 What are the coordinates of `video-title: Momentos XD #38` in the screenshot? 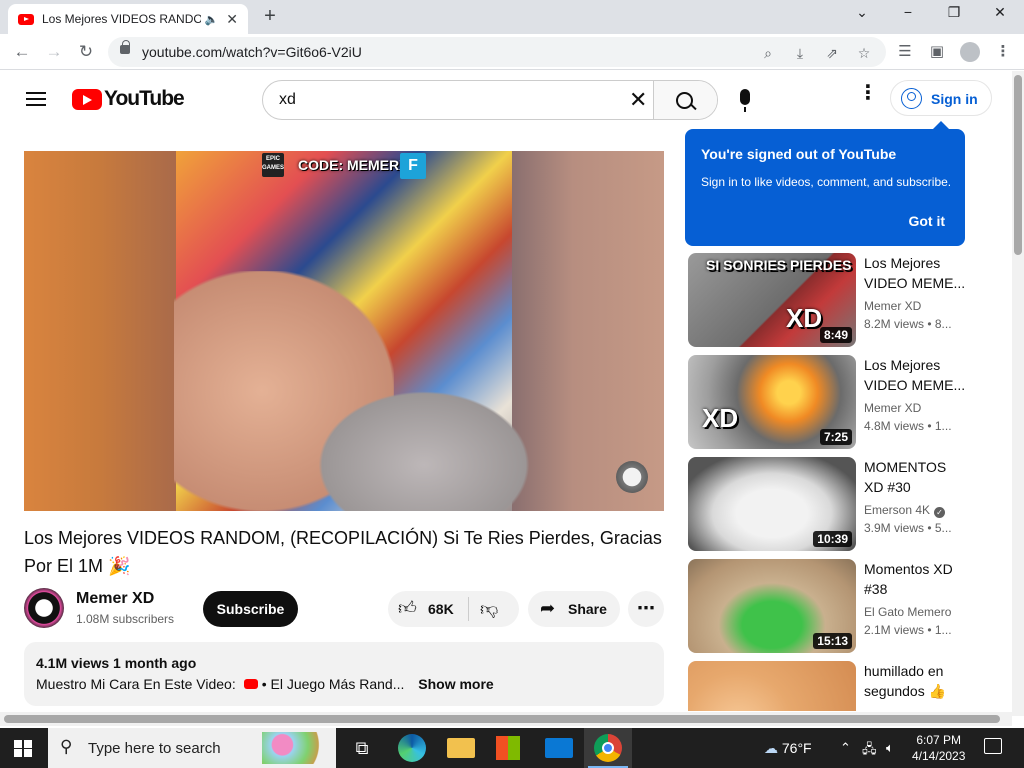 It's located at (916, 579).